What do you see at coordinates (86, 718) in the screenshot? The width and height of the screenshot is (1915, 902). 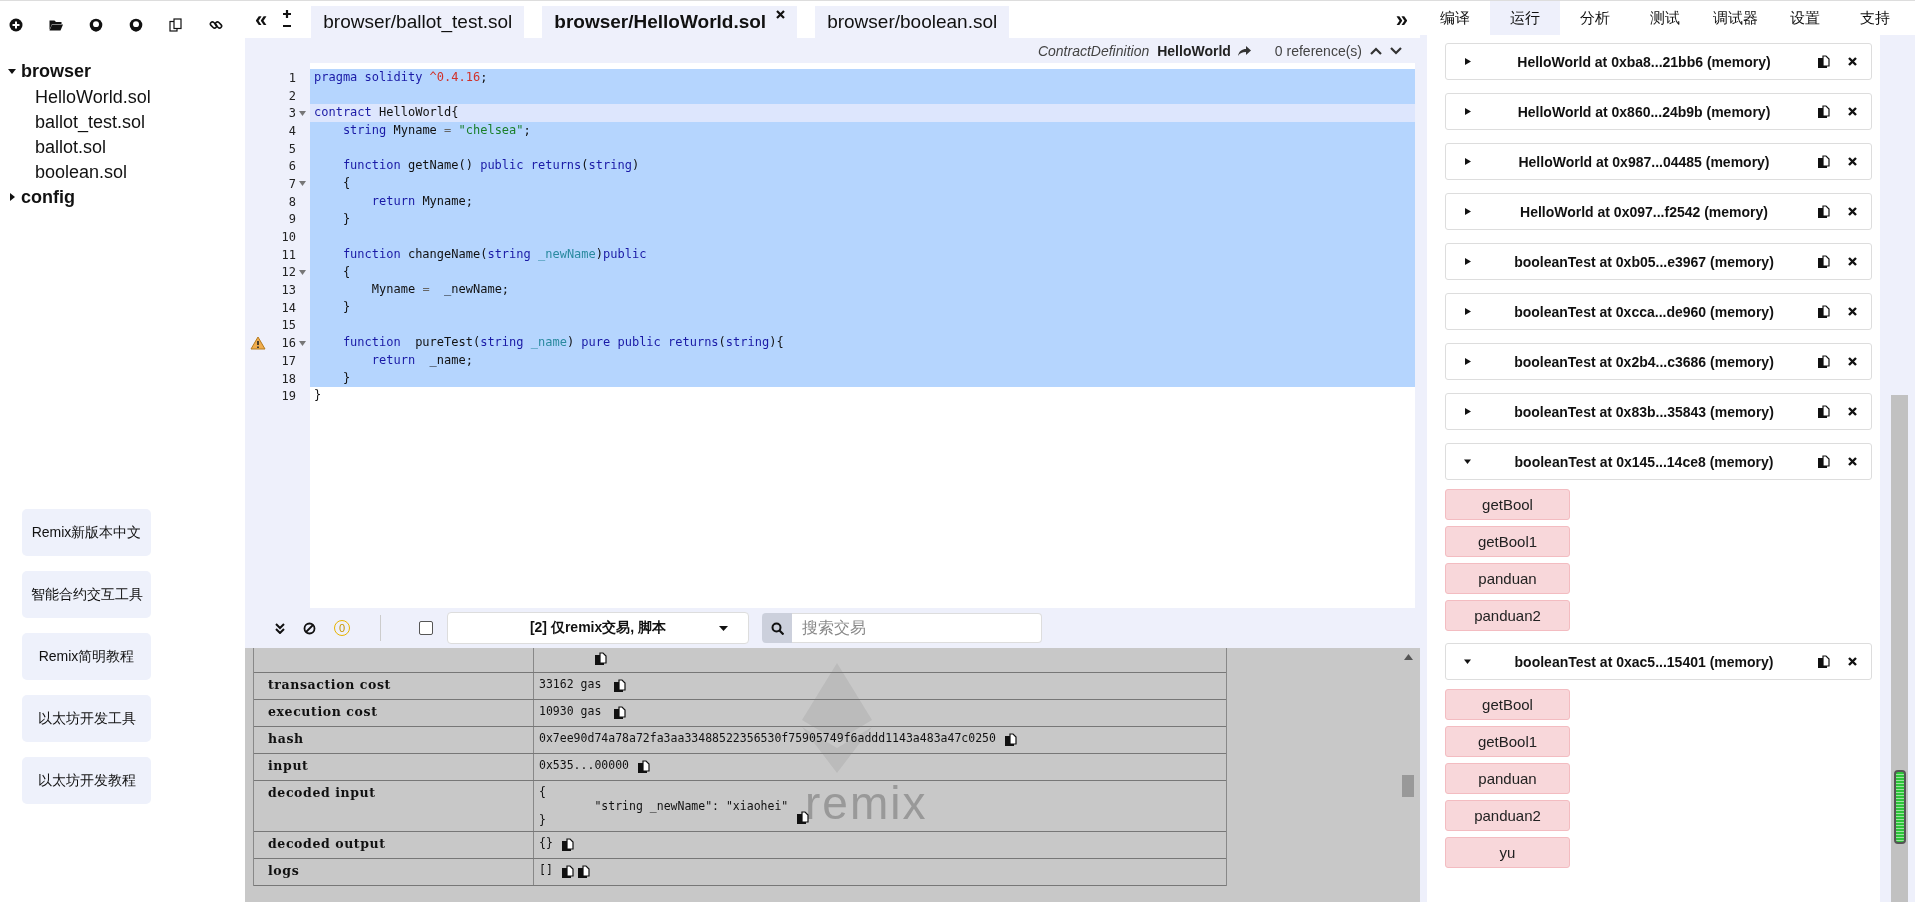 I see `link-button: 以太坊开发工具` at bounding box center [86, 718].